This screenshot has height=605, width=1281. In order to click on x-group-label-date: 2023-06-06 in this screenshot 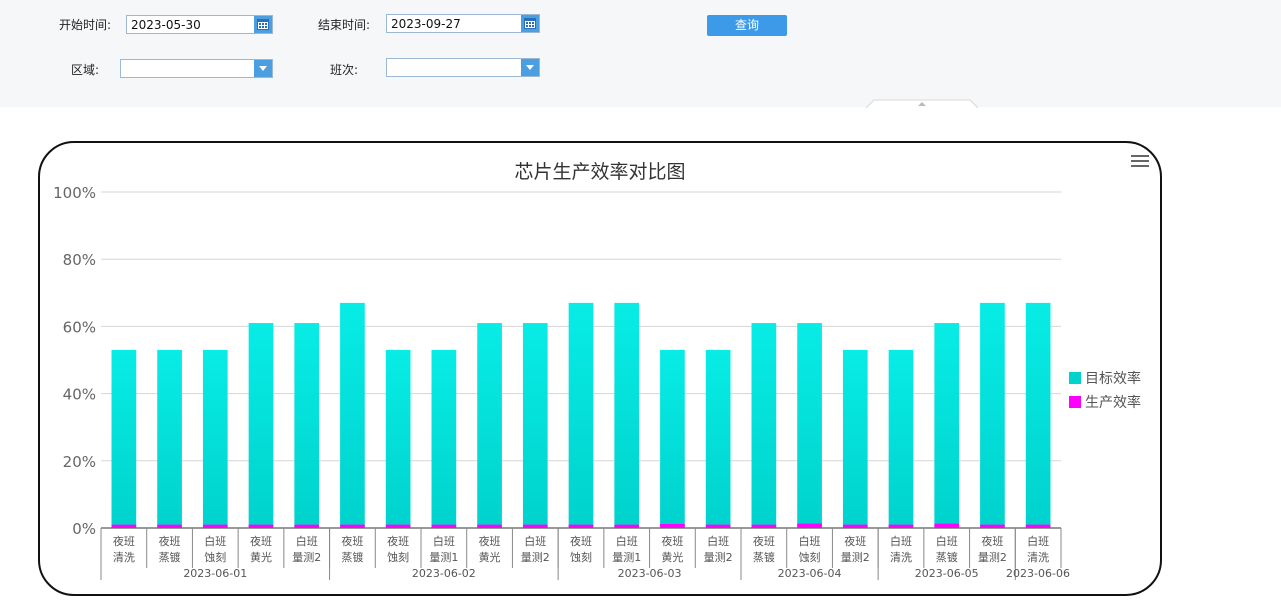, I will do `click(1038, 573)`.